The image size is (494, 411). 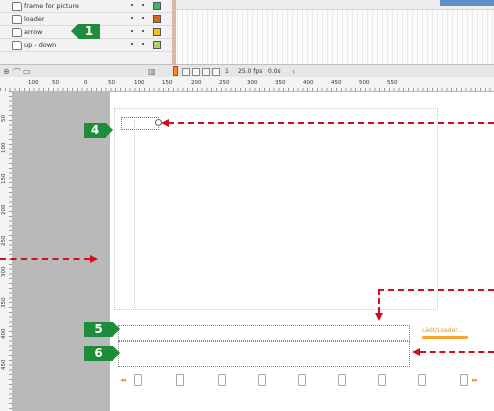 I want to click on arrow-6-line, so click(x=457, y=352).